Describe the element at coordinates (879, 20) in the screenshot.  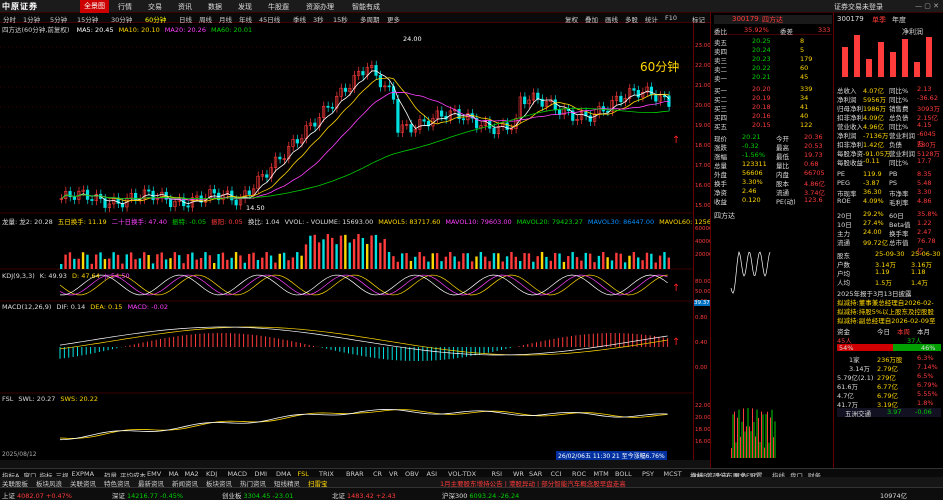
I see `tab-quarterly: 单季` at that location.